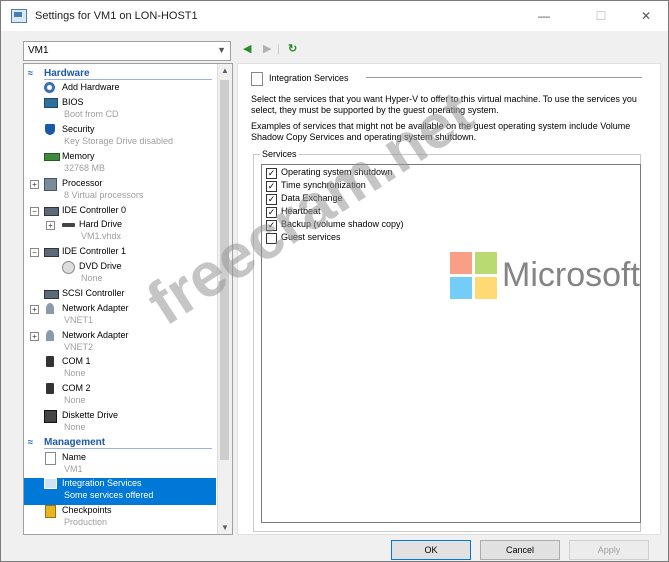 This screenshot has width=669, height=562. What do you see at coordinates (104, 195) in the screenshot?
I see `tree-item-sub: 8 Virtual processors` at bounding box center [104, 195].